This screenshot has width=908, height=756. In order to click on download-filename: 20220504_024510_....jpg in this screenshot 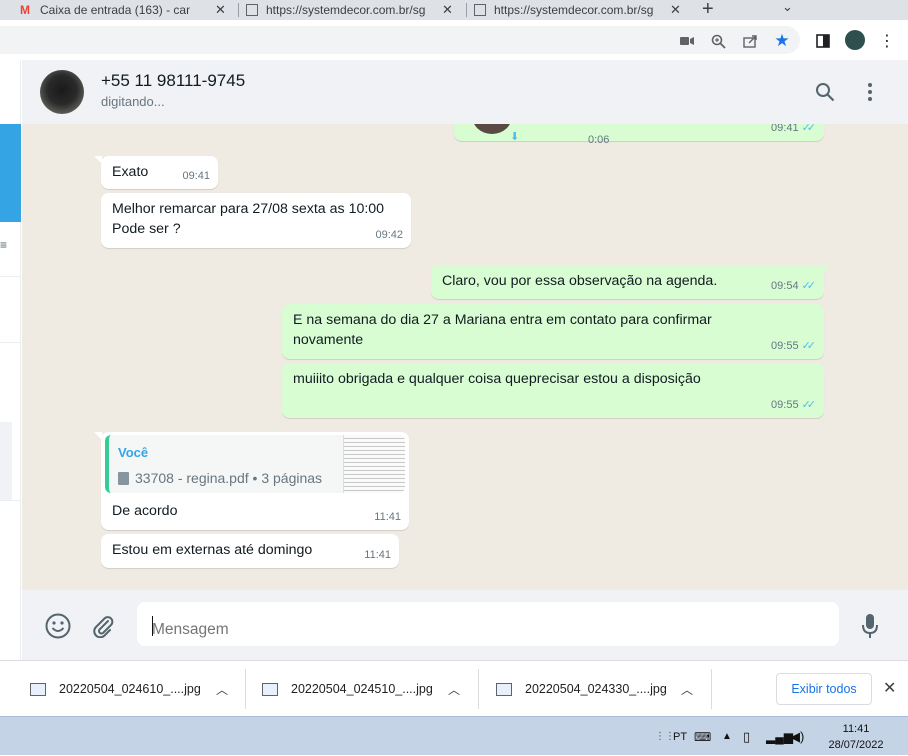, I will do `click(362, 689)`.